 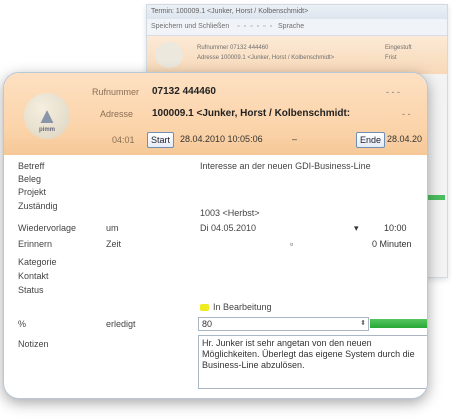 I want to click on percent-input: 80 ⬍, so click(x=283, y=324).